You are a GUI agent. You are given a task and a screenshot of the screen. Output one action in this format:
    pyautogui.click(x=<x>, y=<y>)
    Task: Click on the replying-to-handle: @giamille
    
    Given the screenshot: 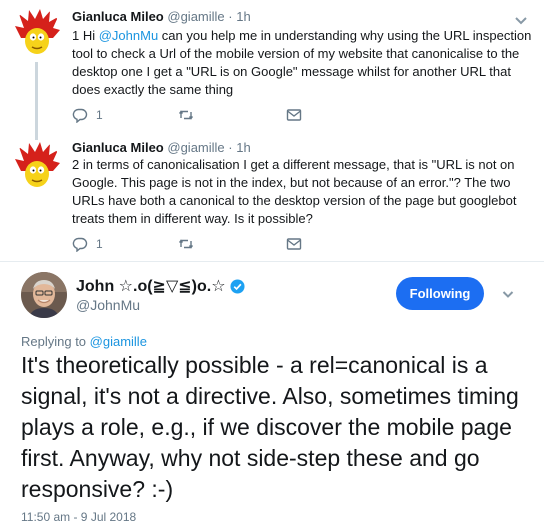 What is the action you would take?
    pyautogui.click(x=118, y=341)
    